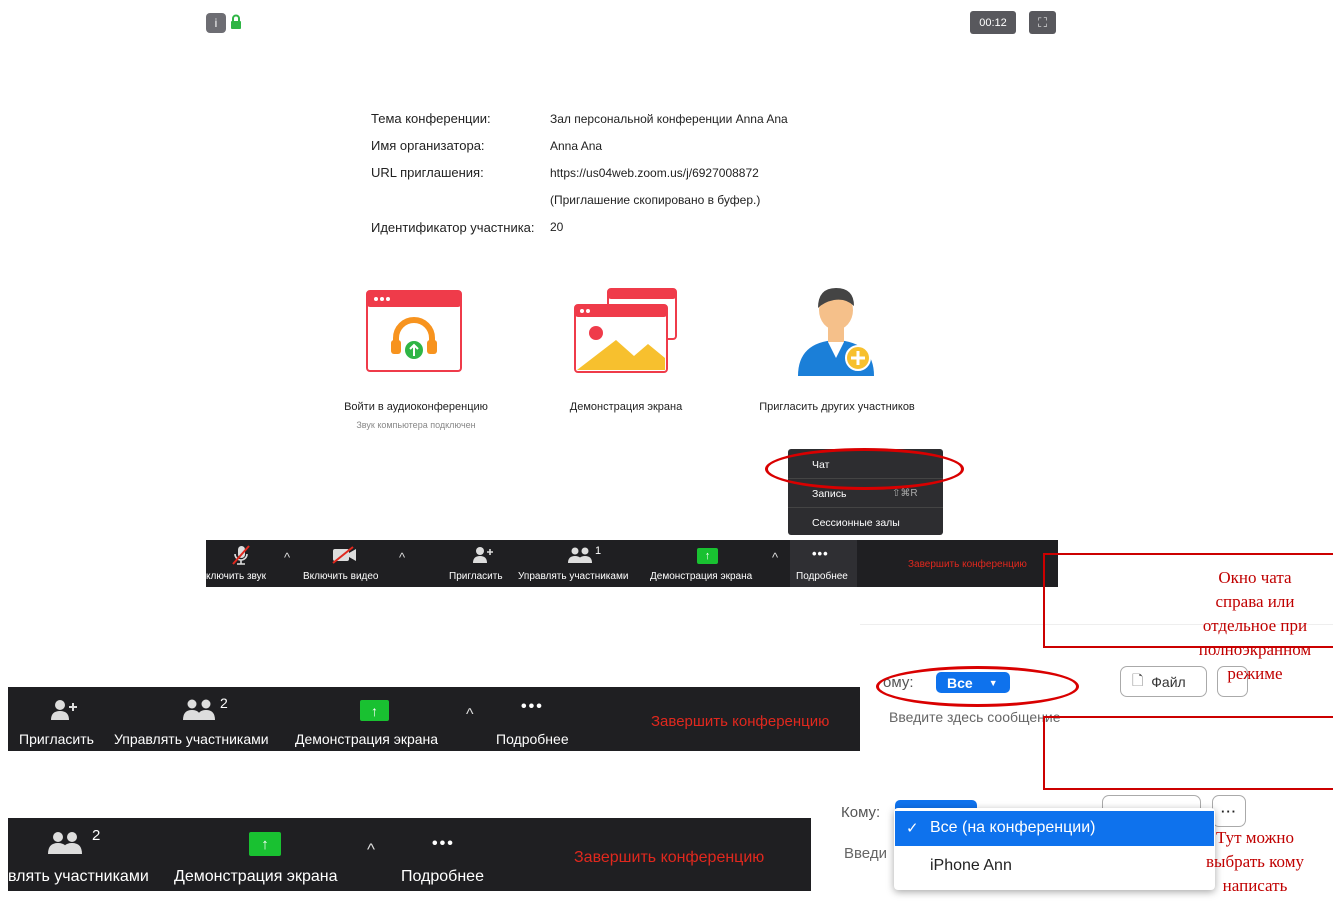  I want to click on topic-label: Тема конференции:, so click(431, 118).